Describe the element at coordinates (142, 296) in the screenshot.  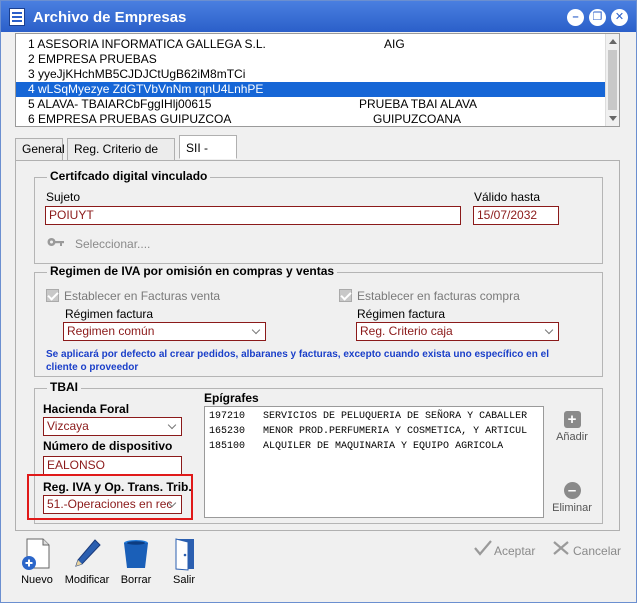
I see `sales-check-label: Establecer en Facturas venta` at that location.